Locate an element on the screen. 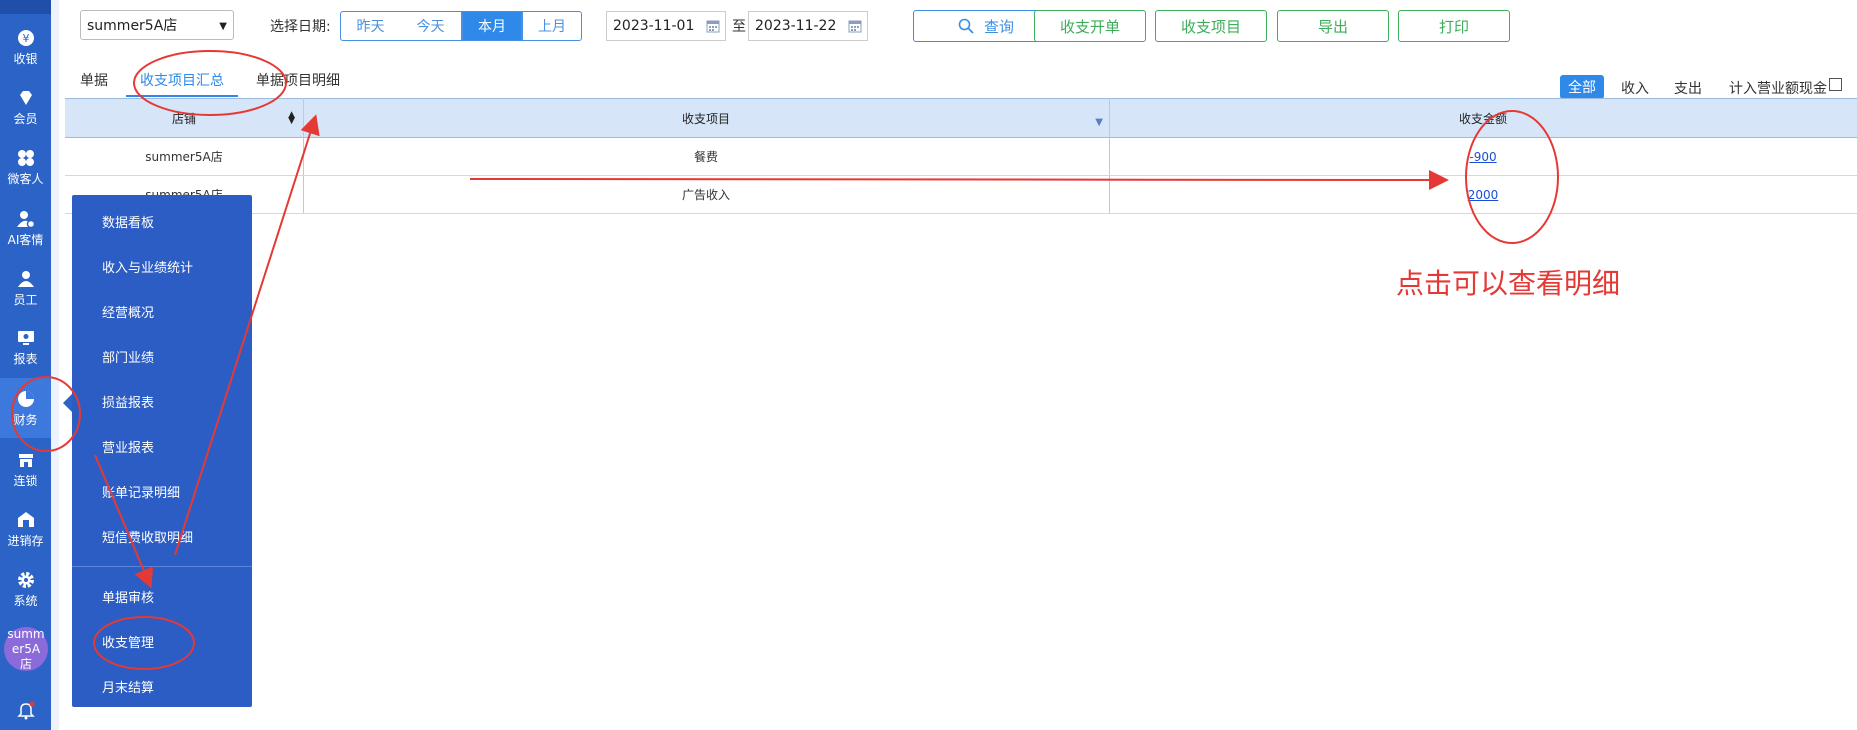 This screenshot has width=1857, height=730. cell-item: 广告收入 is located at coordinates (705, 195).